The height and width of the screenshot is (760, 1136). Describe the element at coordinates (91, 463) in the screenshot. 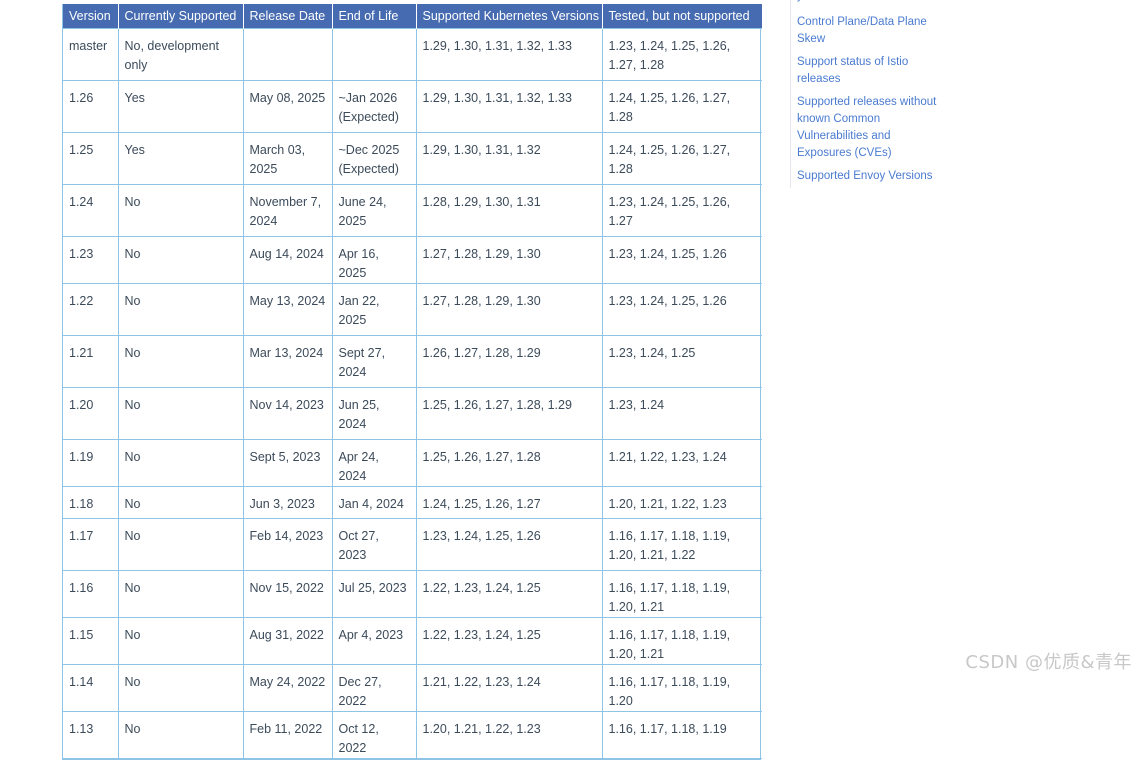

I see `cell-version: 1.19` at that location.